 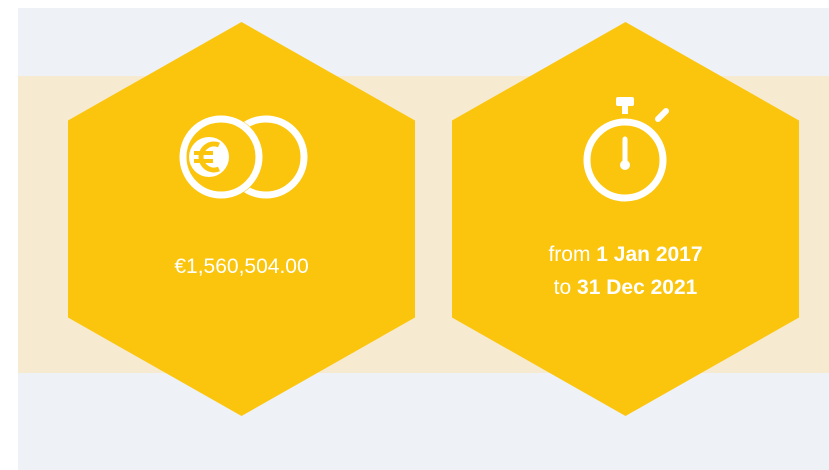 What do you see at coordinates (562, 287) in the screenshot?
I see `to-label: to` at bounding box center [562, 287].